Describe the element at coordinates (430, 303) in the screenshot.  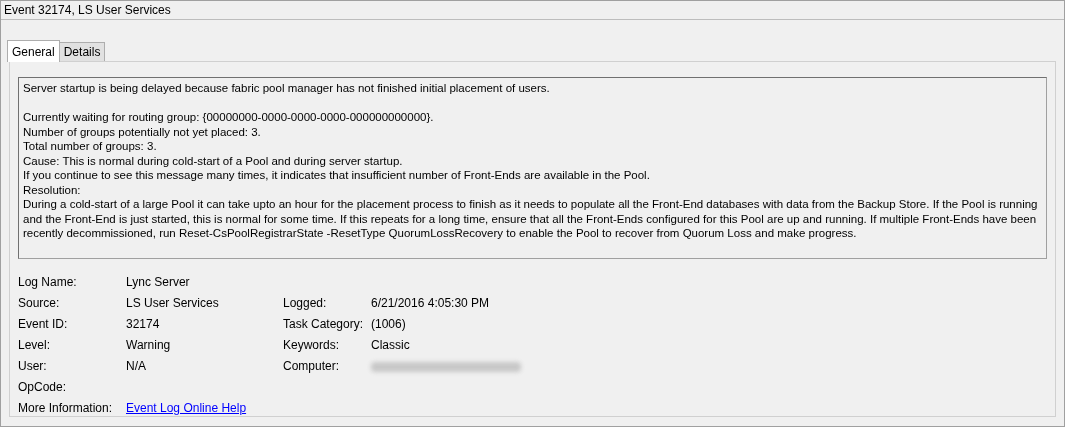
I see `property-value: 6/21/2016 4:05:30 PM` at that location.